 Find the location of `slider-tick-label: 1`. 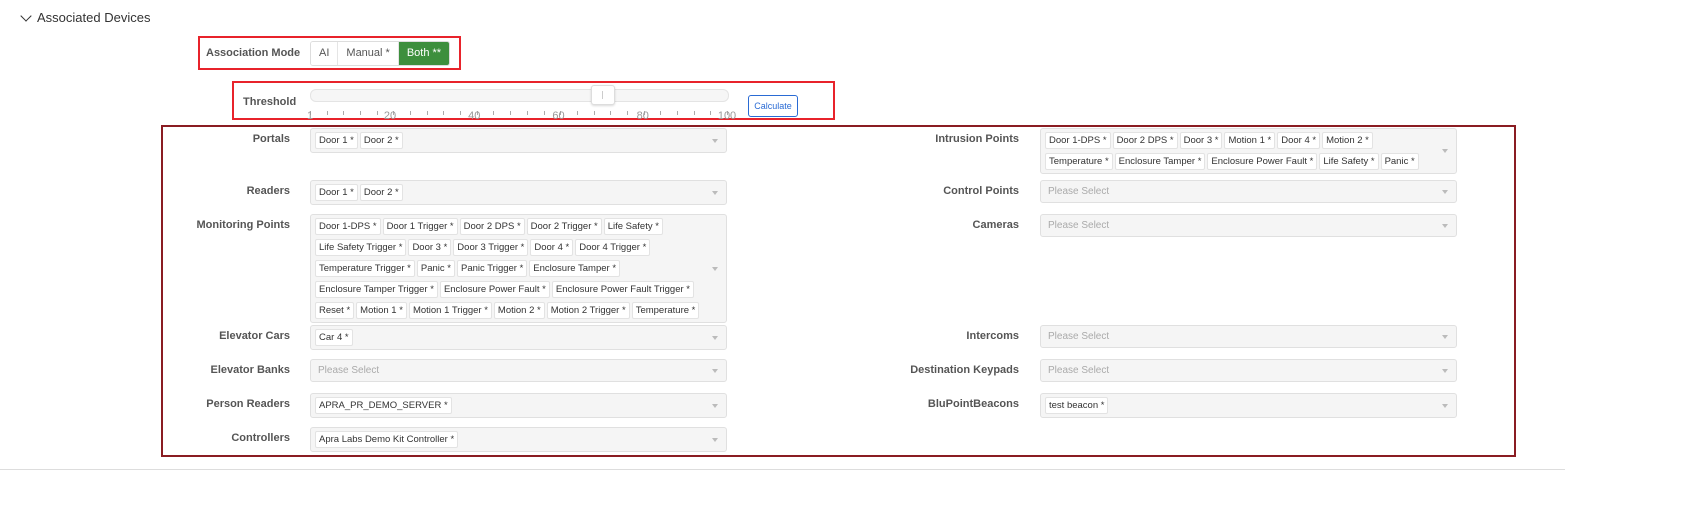

slider-tick-label: 1 is located at coordinates (310, 116).